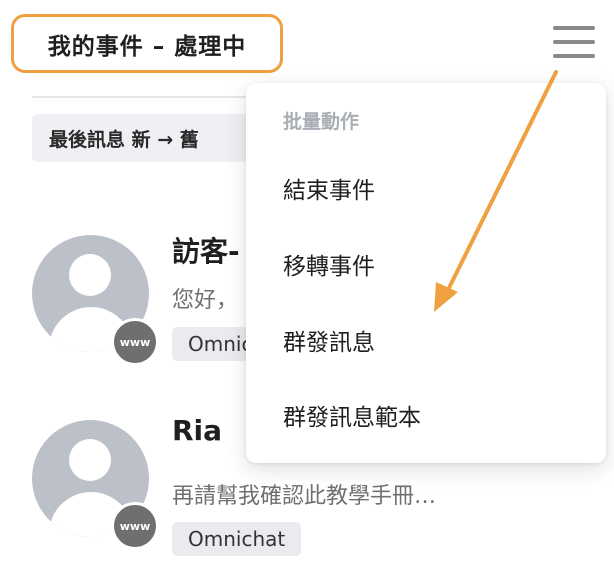  I want to click on menu-bar-bottom, so click(574, 56).